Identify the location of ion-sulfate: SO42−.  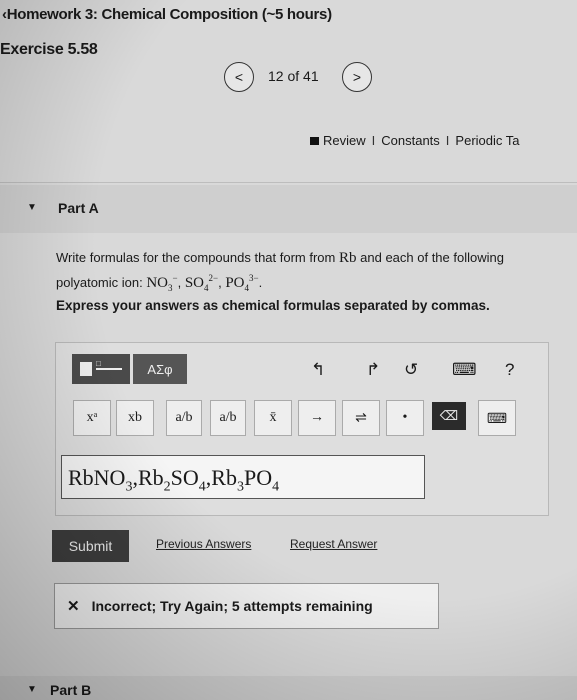
(201, 283).